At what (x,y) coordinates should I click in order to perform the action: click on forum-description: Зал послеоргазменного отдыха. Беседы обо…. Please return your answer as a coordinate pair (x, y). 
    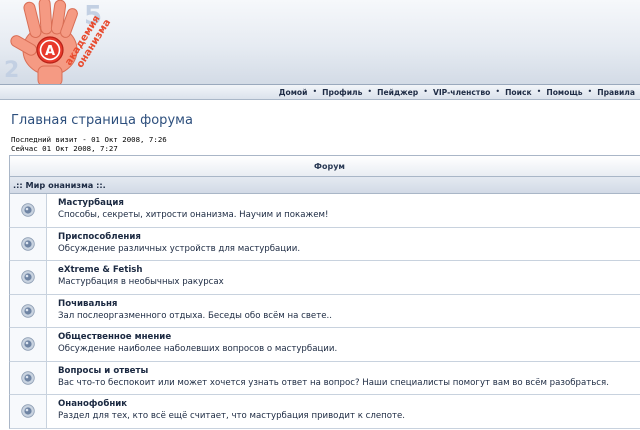
    Looking at the image, I should click on (195, 315).